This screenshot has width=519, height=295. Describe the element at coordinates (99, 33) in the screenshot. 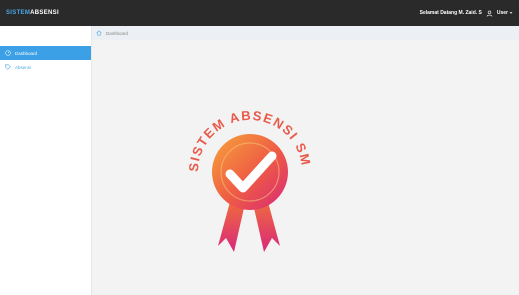

I see `home-icon` at that location.